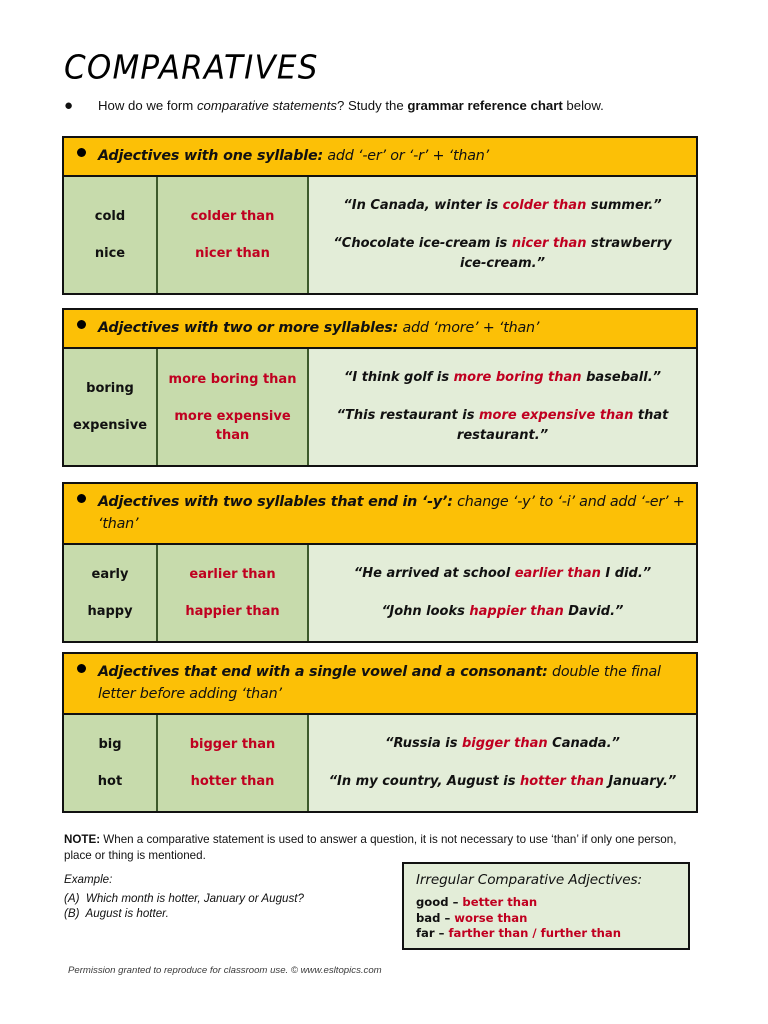 This screenshot has width=768, height=1024. I want to click on comparative-column: bigger than hotter than, so click(233, 763).